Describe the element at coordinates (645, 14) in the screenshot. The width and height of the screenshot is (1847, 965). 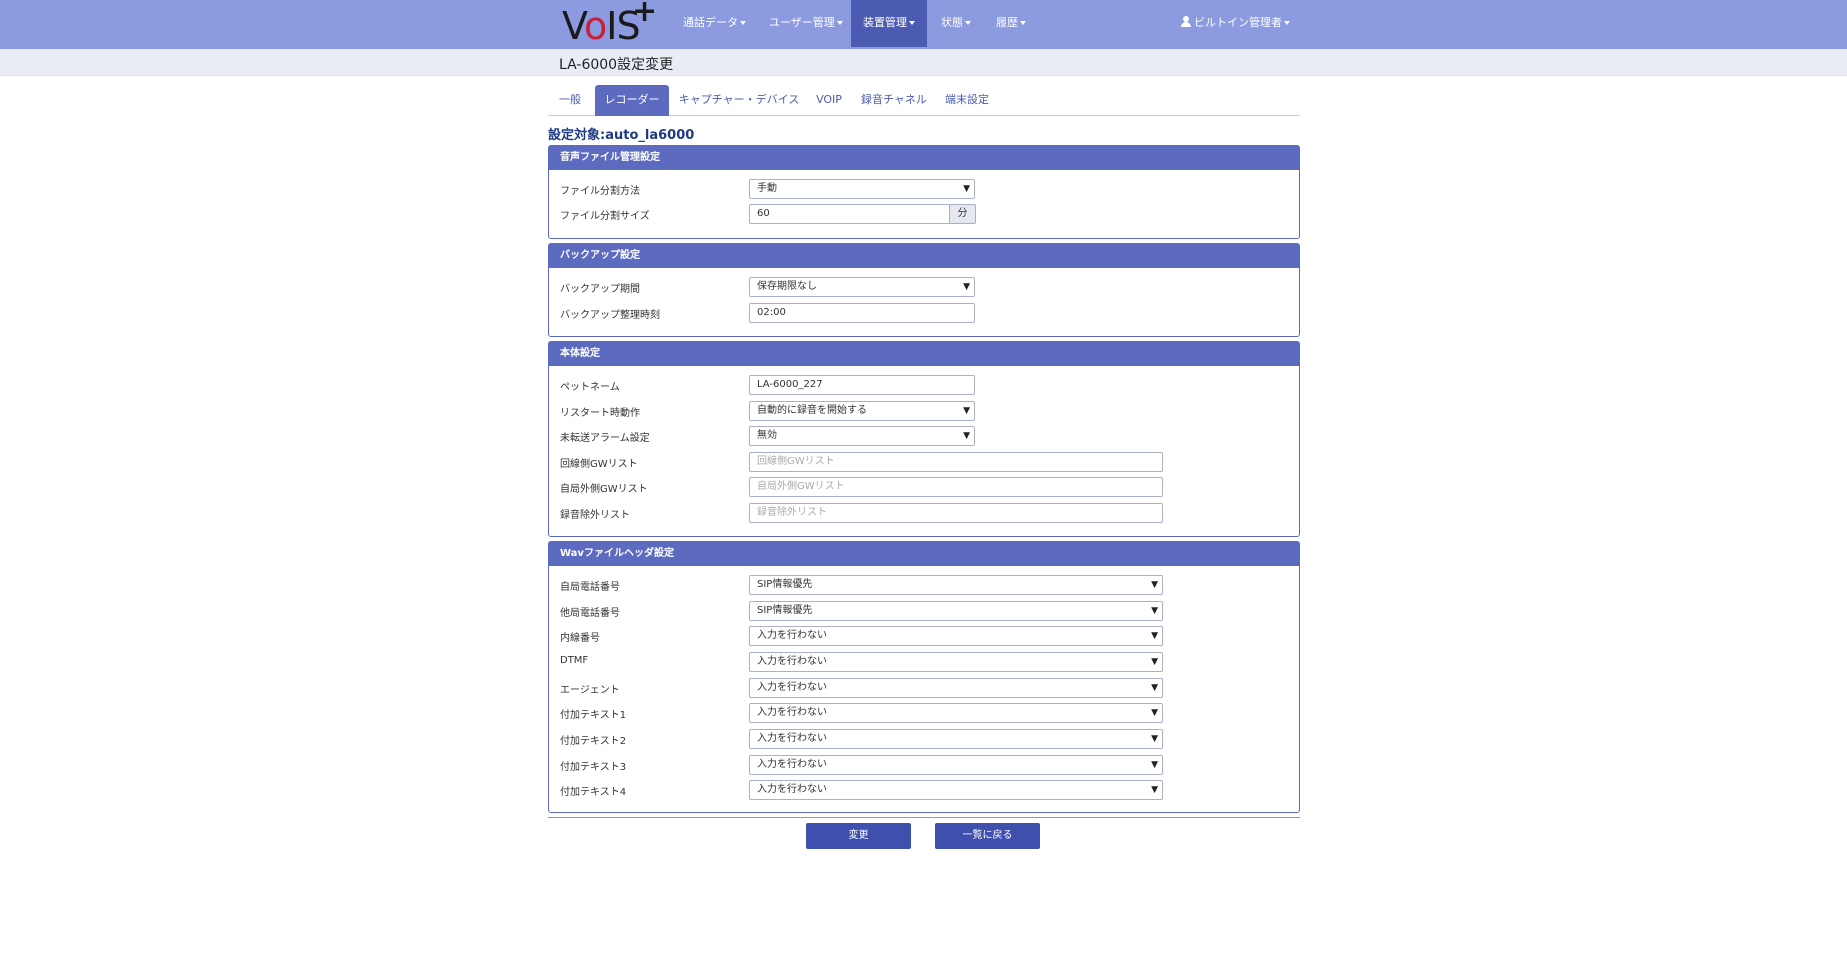
I see `logo-plus: +` at that location.